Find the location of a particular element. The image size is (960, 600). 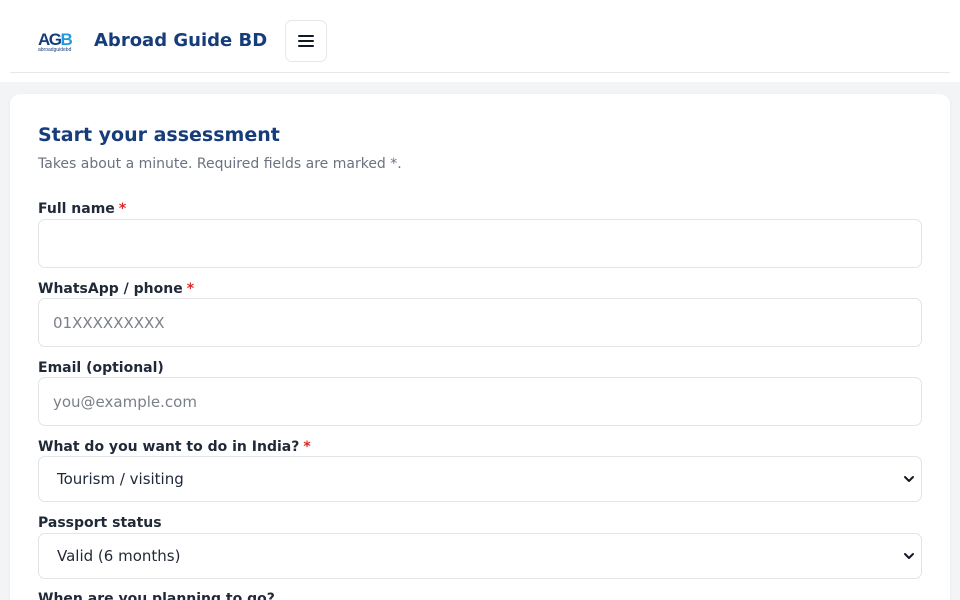

email-input is located at coordinates (480, 401).